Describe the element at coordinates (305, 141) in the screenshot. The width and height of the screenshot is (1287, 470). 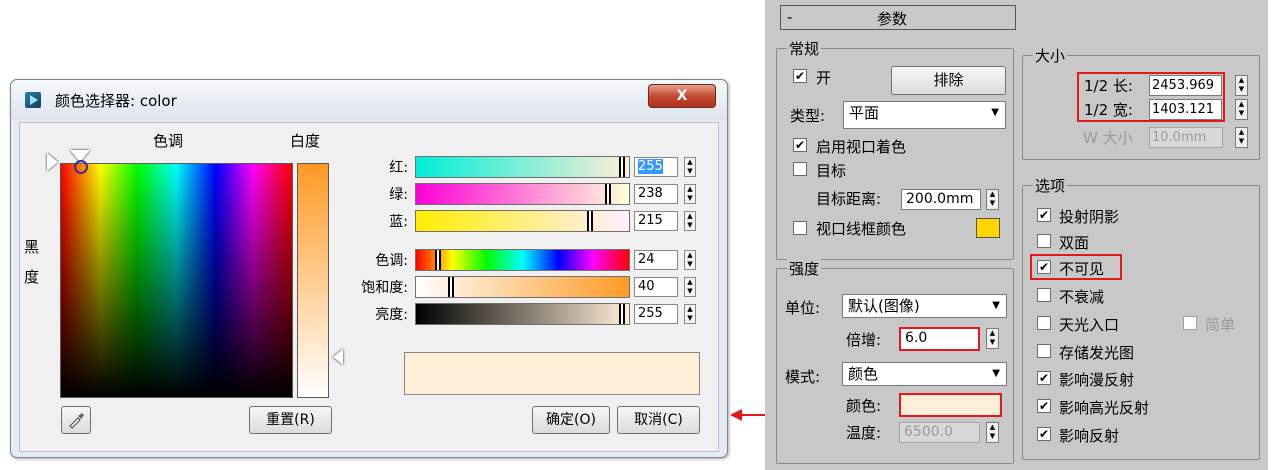
I see `whiteness-label: 白度` at that location.